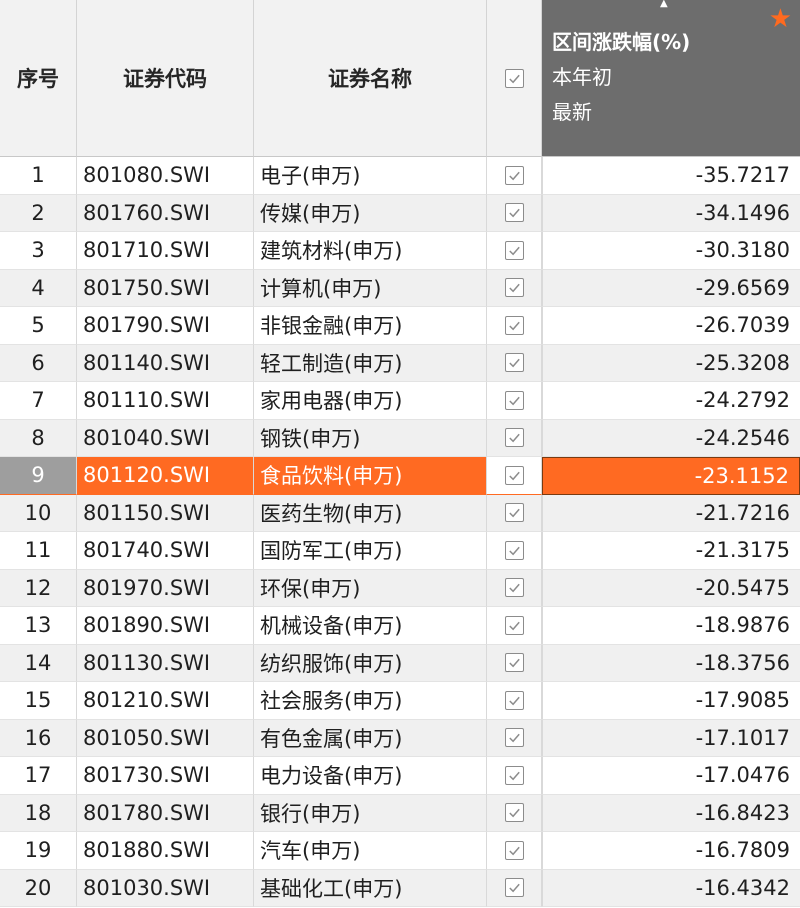 The height and width of the screenshot is (908, 800). What do you see at coordinates (671, 888) in the screenshot?
I see `row-value: -16.4342` at bounding box center [671, 888].